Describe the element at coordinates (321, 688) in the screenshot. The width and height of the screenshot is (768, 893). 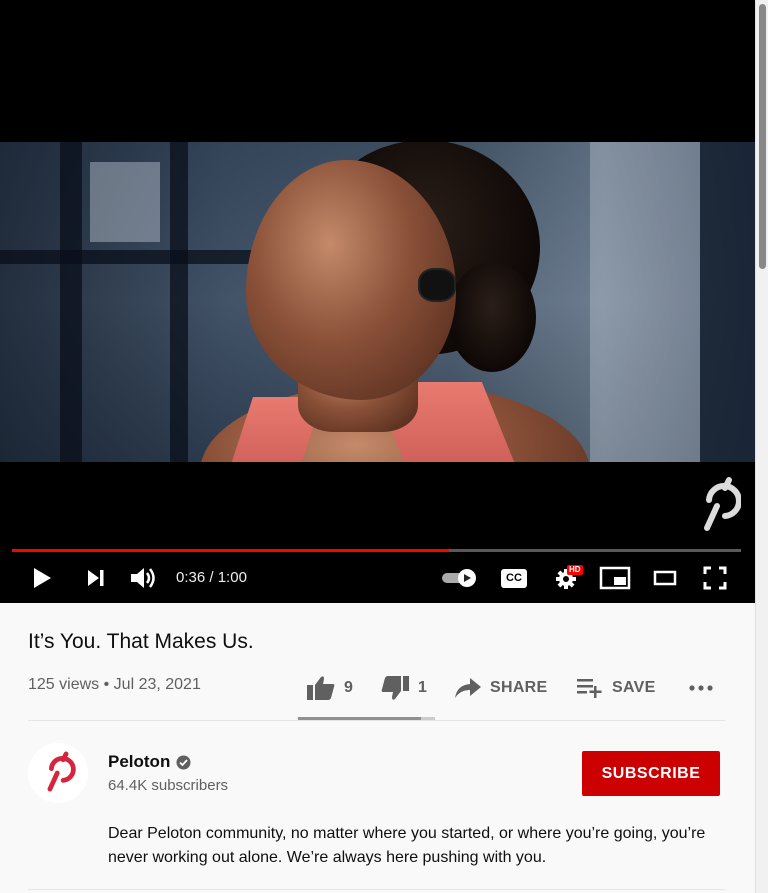
I see `like-icon` at that location.